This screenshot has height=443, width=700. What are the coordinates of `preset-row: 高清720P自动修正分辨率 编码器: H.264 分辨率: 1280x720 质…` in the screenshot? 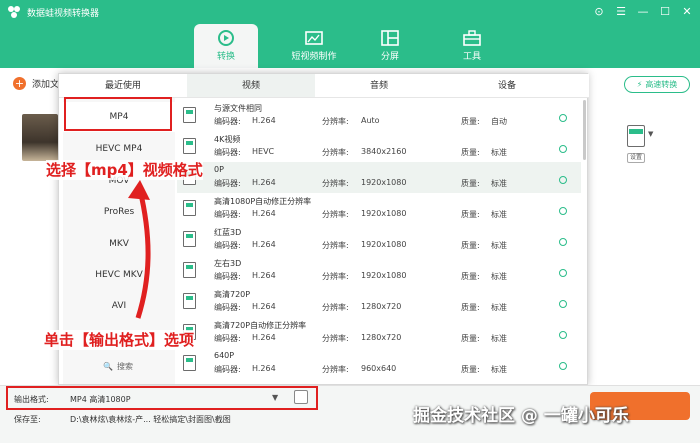 It's located at (379, 332).